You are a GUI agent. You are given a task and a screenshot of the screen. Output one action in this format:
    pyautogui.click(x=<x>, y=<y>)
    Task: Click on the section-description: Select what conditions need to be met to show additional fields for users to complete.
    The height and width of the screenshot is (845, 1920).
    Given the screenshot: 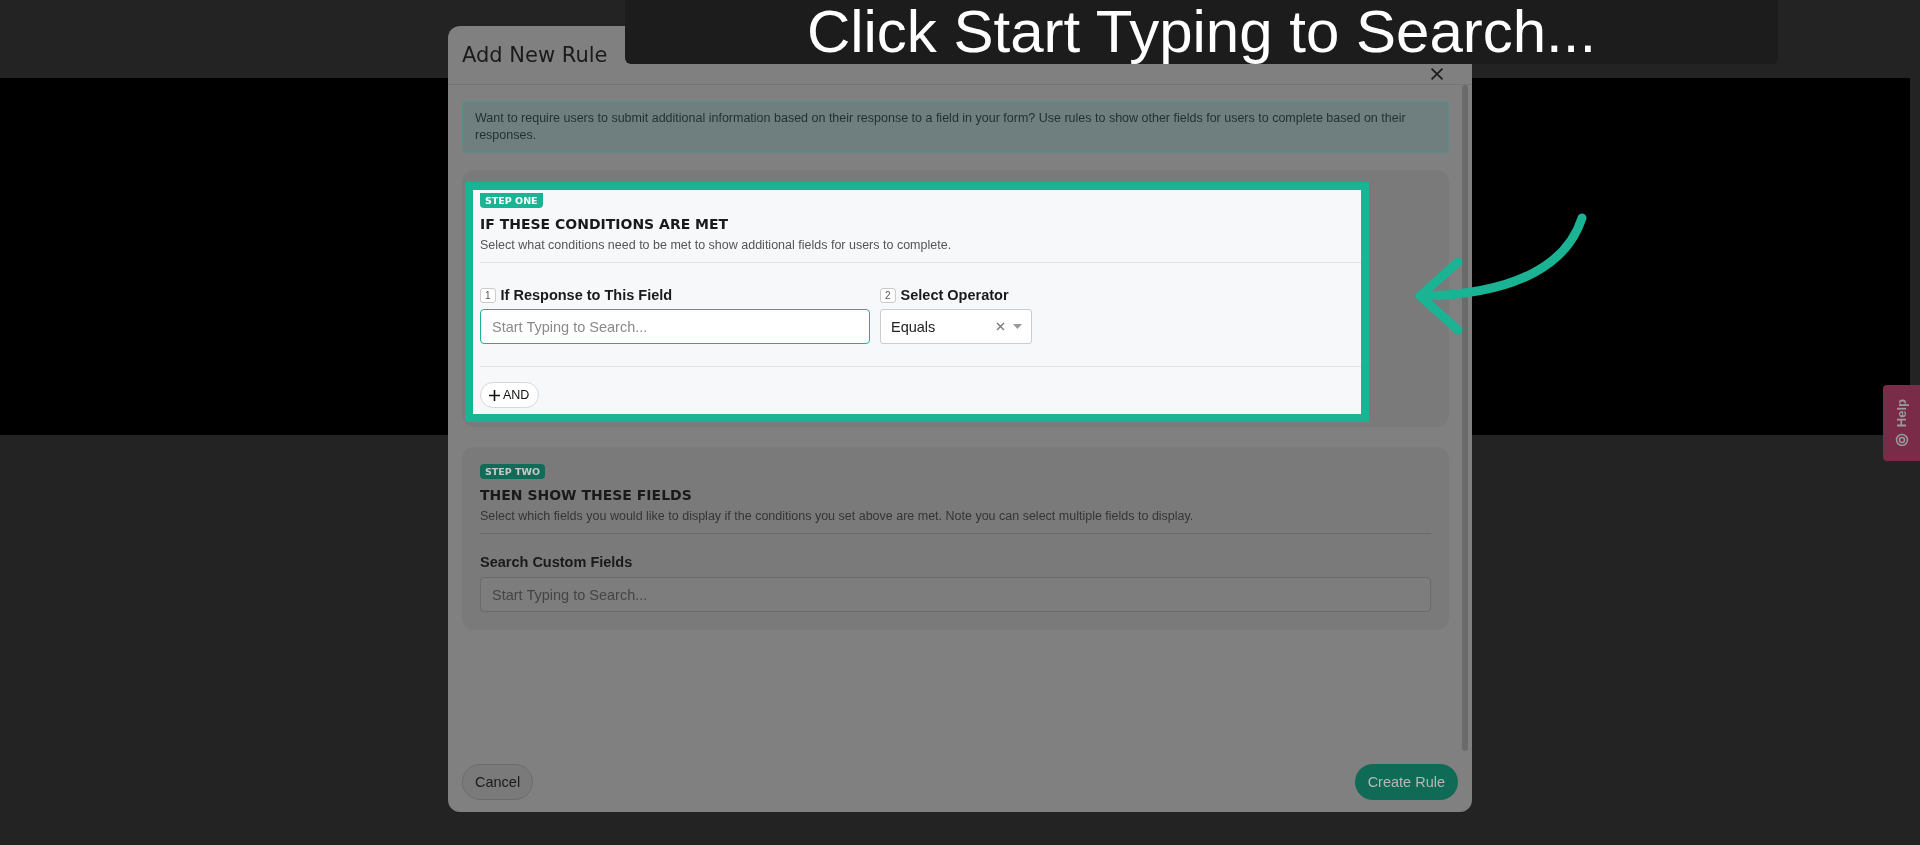 What is the action you would take?
    pyautogui.click(x=716, y=245)
    